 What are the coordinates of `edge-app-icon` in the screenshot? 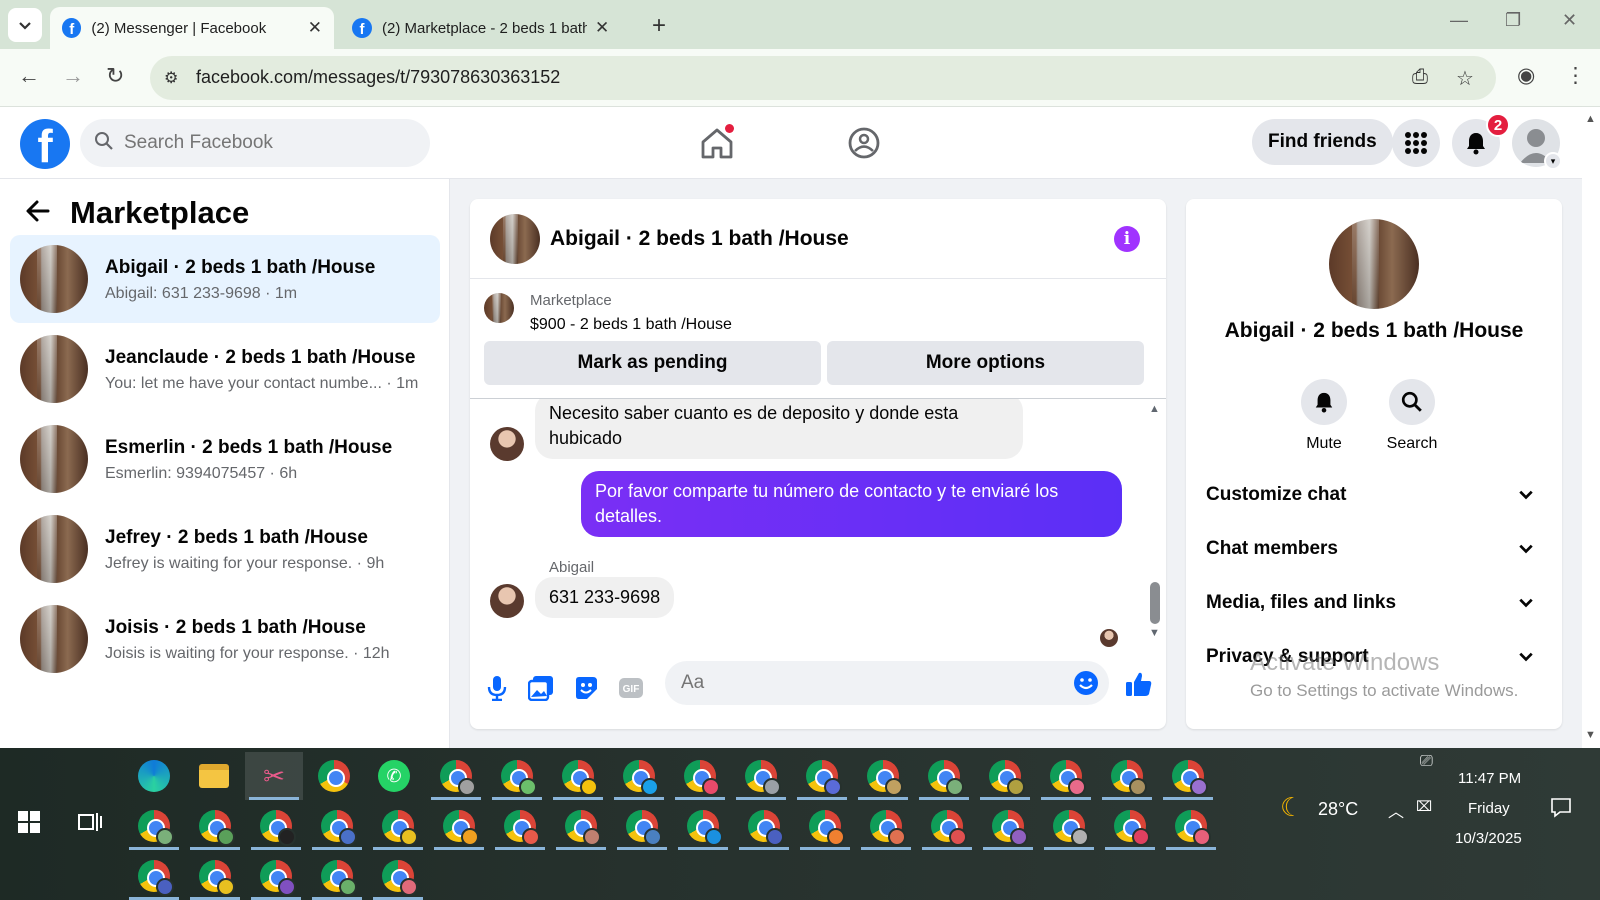 It's located at (154, 776).